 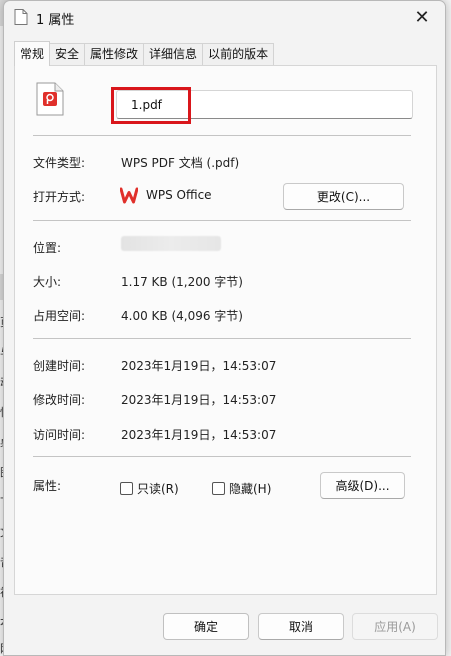 What do you see at coordinates (206, 626) in the screenshot?
I see `ok-button: 确定` at bounding box center [206, 626].